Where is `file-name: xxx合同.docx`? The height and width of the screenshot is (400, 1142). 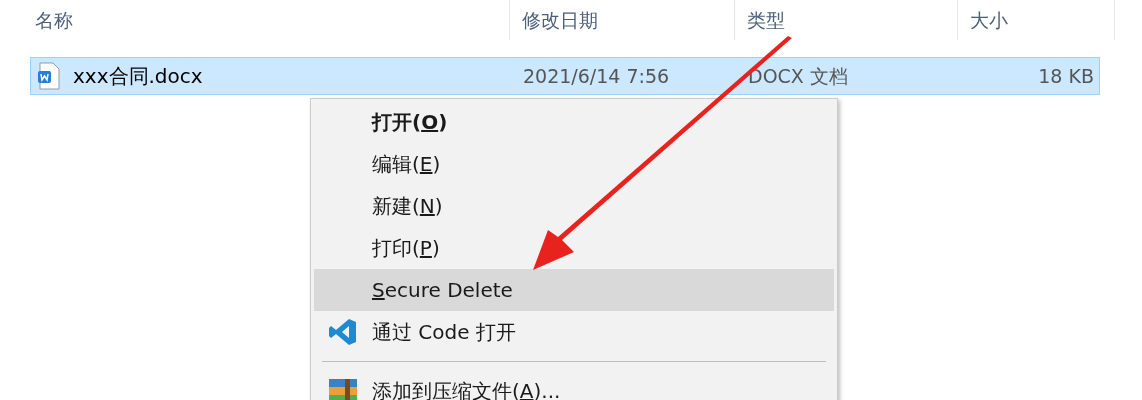 file-name: xxx合同.docx is located at coordinates (138, 76).